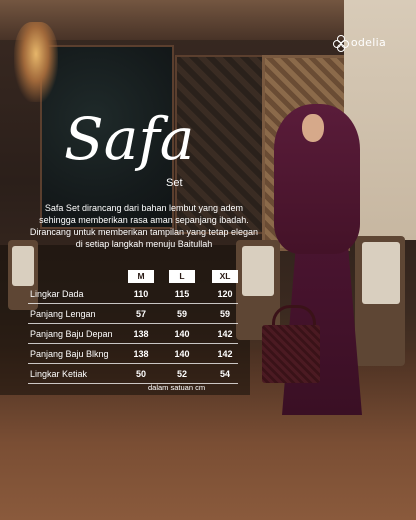 This screenshot has height=520, width=416. What do you see at coordinates (182, 276) in the screenshot?
I see `size-column-header: L` at bounding box center [182, 276].